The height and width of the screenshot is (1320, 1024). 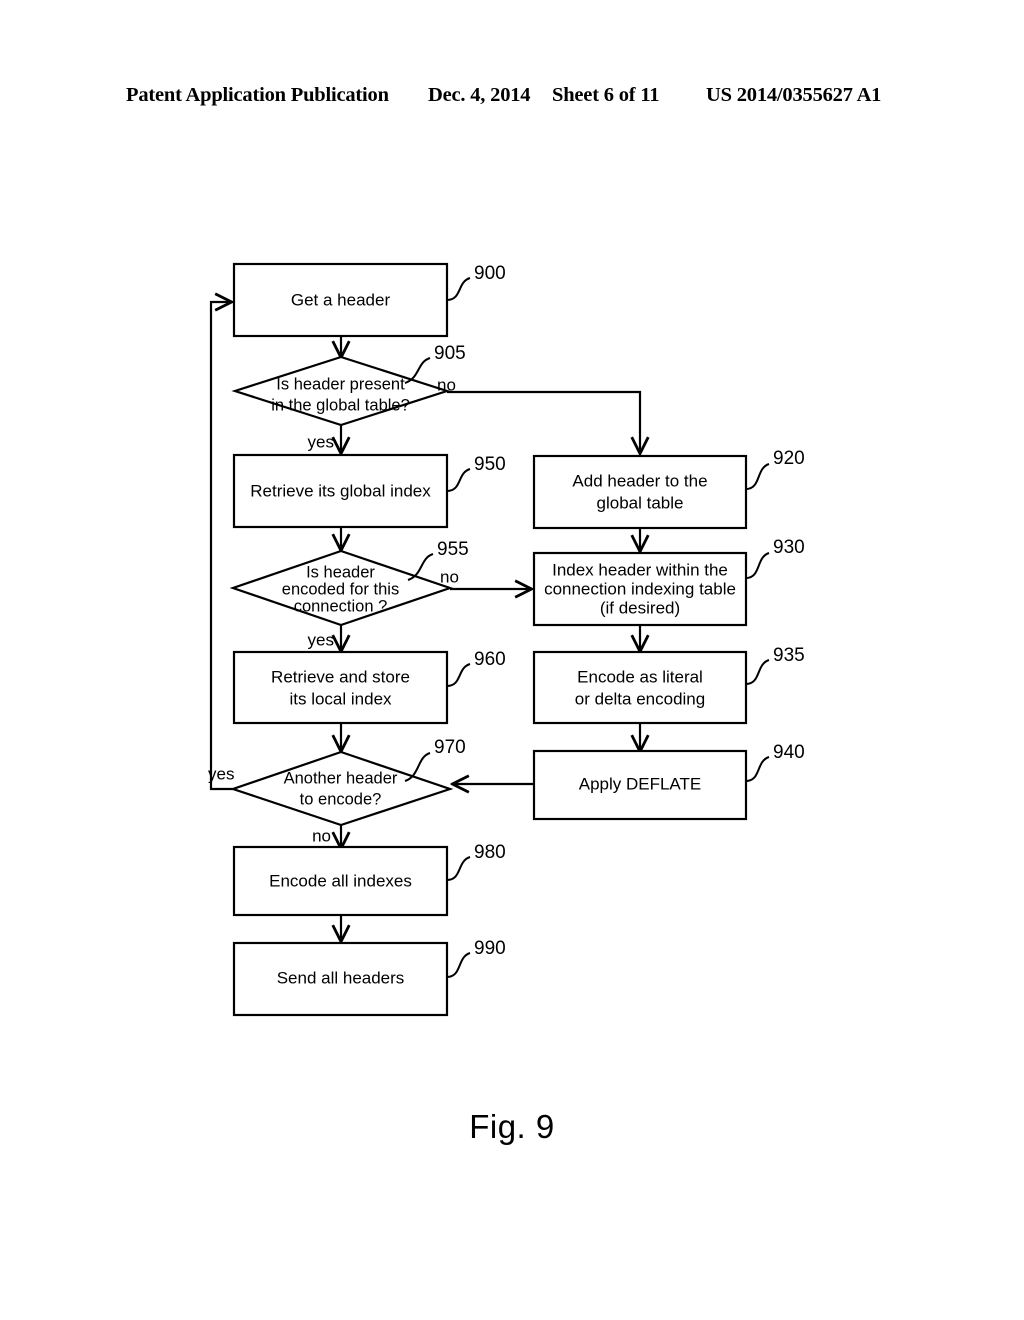 What do you see at coordinates (640, 492) in the screenshot?
I see `node-920-add-header-to-global-table` at bounding box center [640, 492].